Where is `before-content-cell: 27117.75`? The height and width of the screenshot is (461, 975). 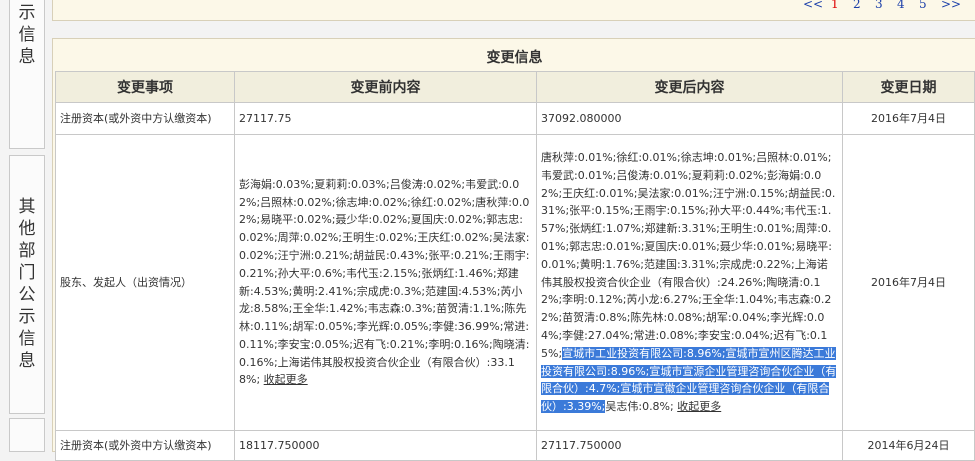 before-content-cell: 27117.75 is located at coordinates (385, 118).